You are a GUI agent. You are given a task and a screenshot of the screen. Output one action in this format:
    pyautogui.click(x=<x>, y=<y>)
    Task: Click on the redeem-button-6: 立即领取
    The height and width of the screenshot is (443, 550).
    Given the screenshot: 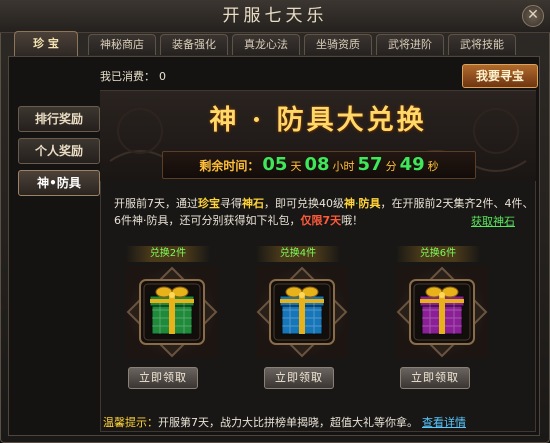 What is the action you would take?
    pyautogui.click(x=435, y=378)
    